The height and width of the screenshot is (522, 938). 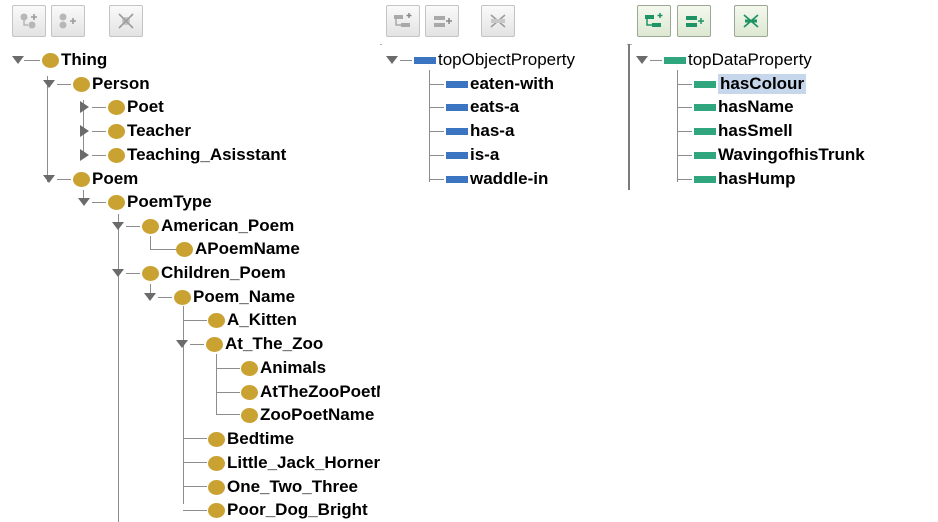 I want to click on data-property-item-selected: hasColour, so click(x=742, y=84).